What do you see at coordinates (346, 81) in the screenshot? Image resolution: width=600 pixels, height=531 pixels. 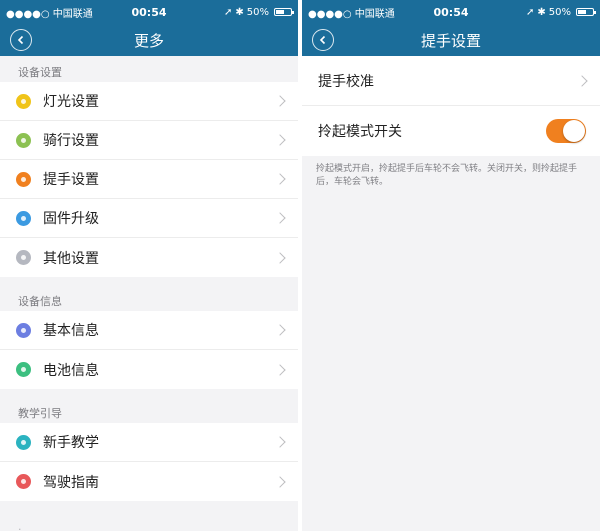 I see `handle-calibration-label: 提手校准` at bounding box center [346, 81].